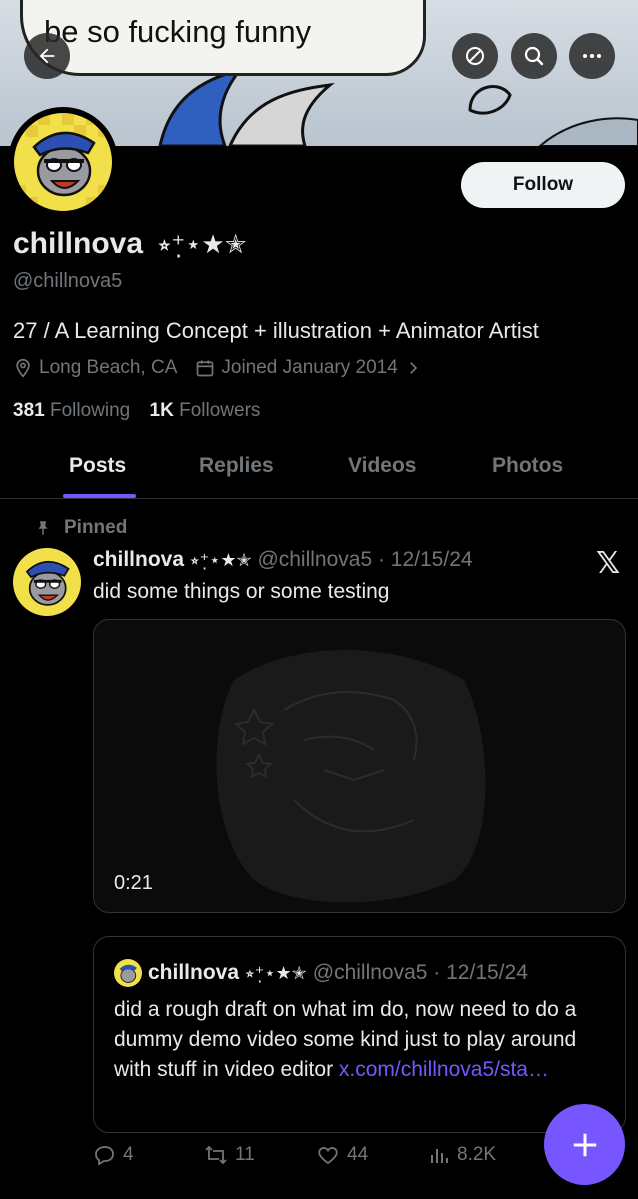 This screenshot has width=638, height=1199. Describe the element at coordinates (161, 410) in the screenshot. I see `followers-count: 1K` at that location.